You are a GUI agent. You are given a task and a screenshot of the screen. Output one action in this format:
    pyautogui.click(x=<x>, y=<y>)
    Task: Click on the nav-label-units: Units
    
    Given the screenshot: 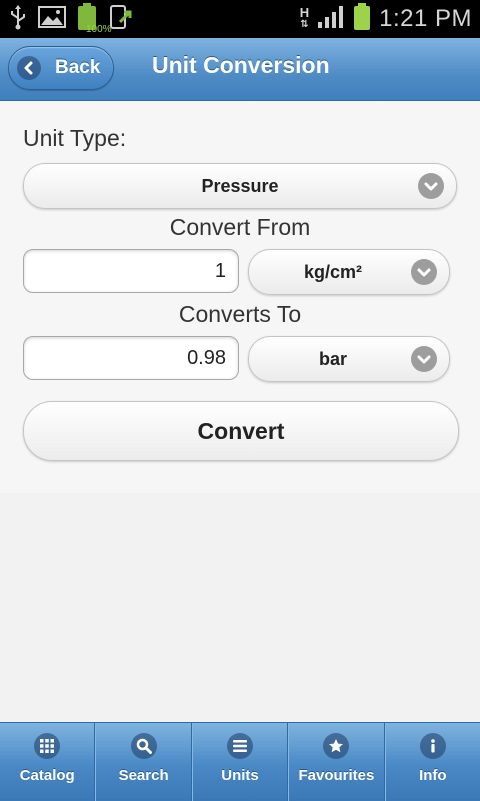 What is the action you would take?
    pyautogui.click(x=240, y=775)
    